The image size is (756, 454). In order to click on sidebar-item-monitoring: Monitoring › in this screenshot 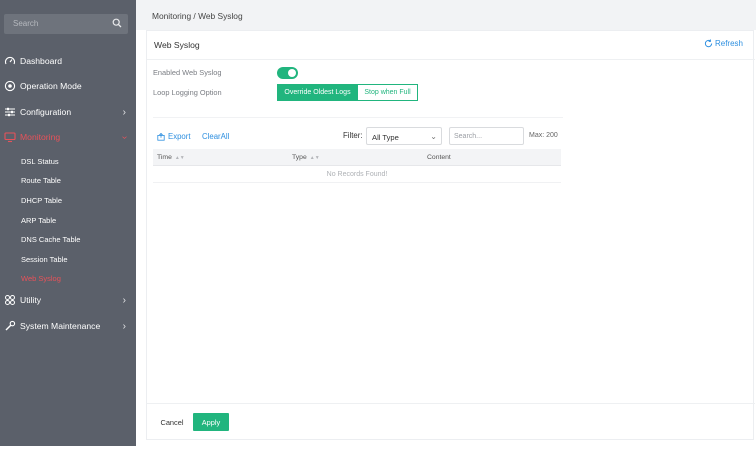, I will do `click(68, 137)`.